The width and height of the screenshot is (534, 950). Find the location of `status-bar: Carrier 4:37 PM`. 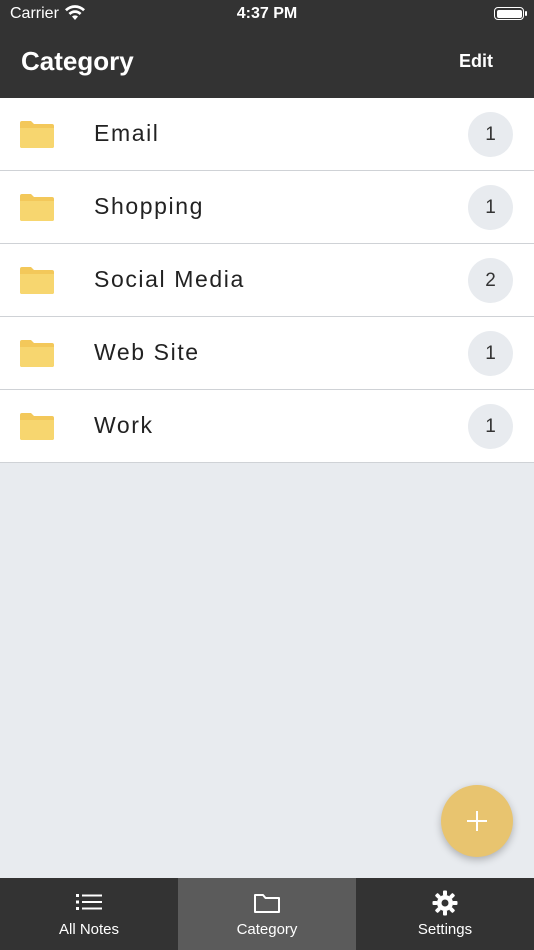

status-bar: Carrier 4:37 PM is located at coordinates (267, 14).